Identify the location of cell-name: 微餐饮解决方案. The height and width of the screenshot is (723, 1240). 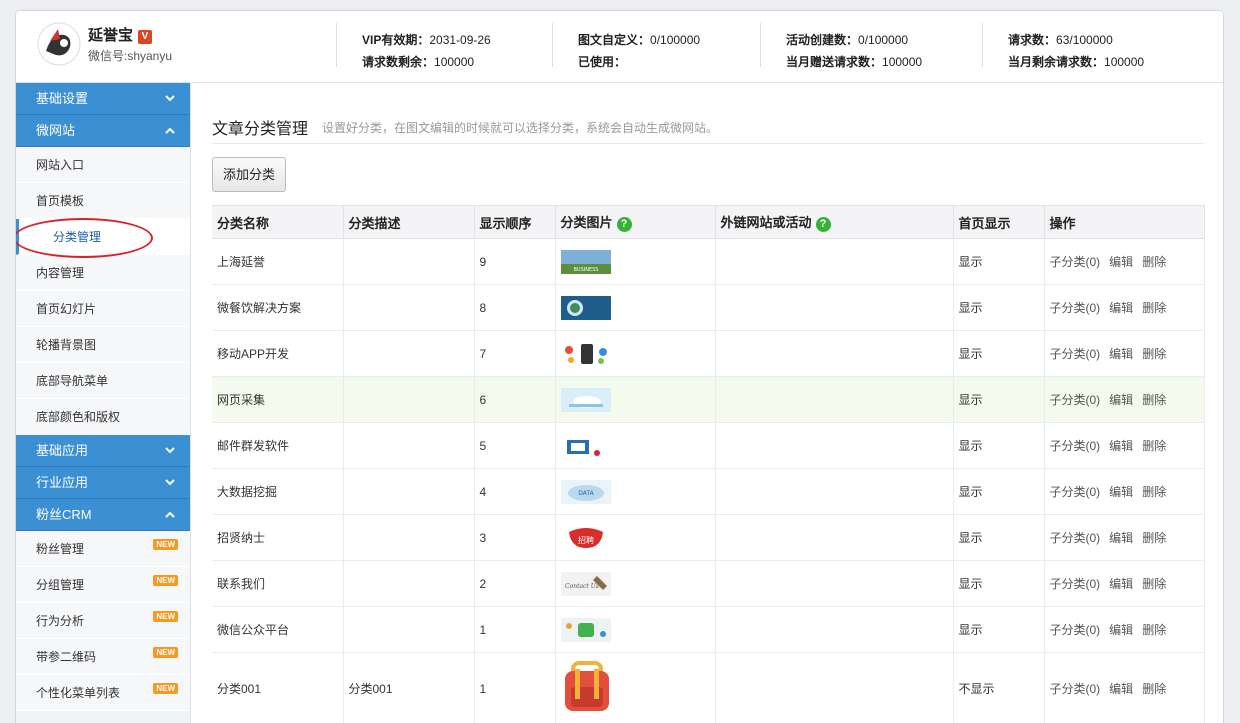
(278, 307).